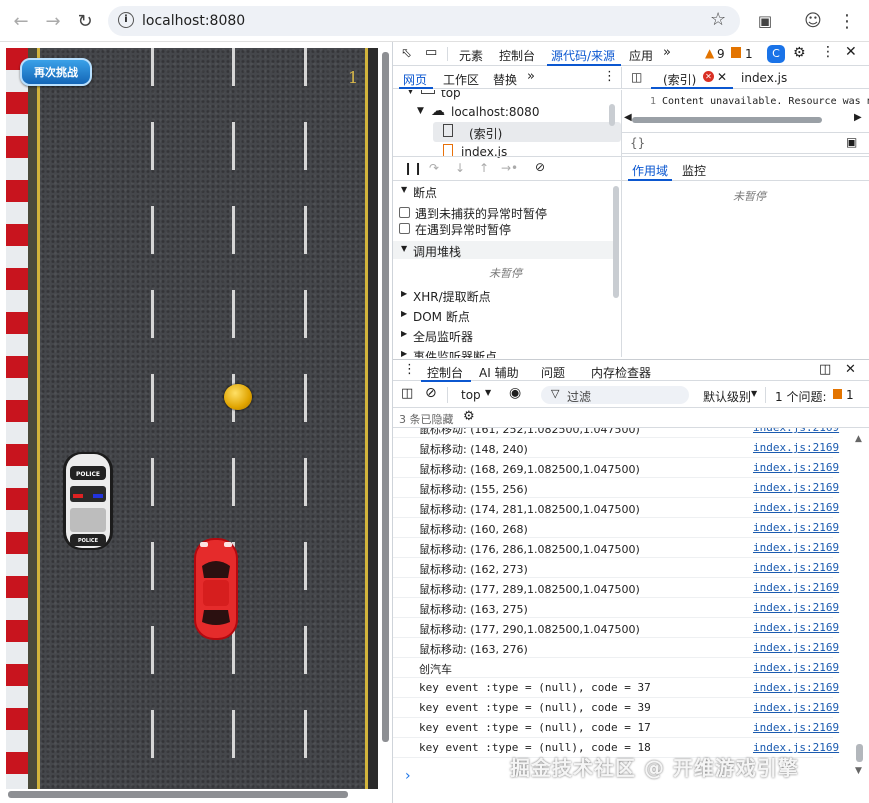  I want to click on back-arrow-icon: ←, so click(21, 21).